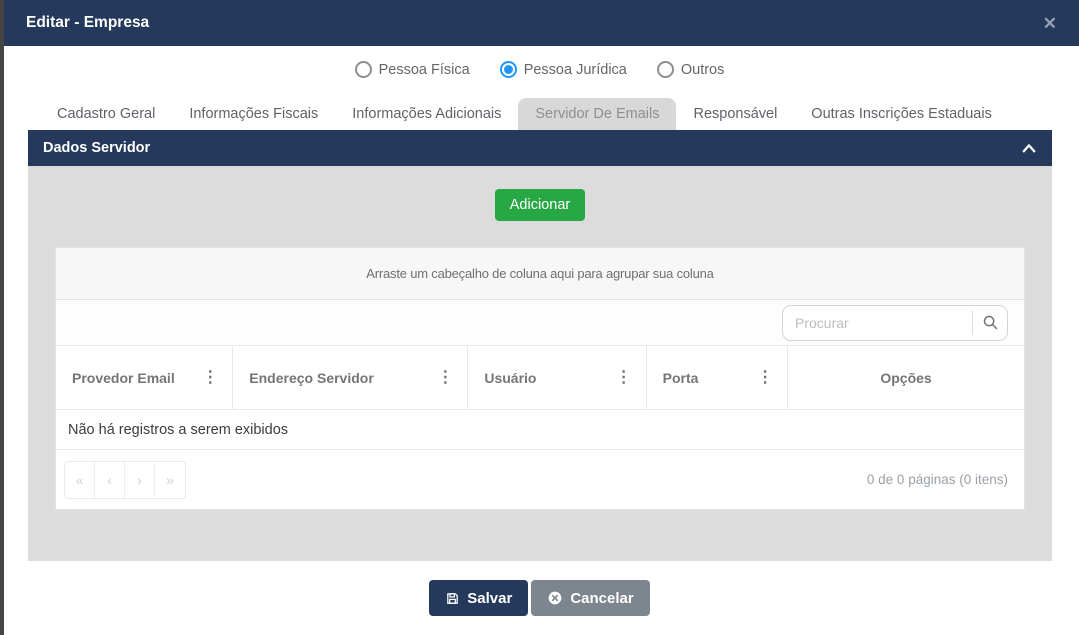  What do you see at coordinates (735, 114) in the screenshot?
I see `tab-responsavel: Responsável` at bounding box center [735, 114].